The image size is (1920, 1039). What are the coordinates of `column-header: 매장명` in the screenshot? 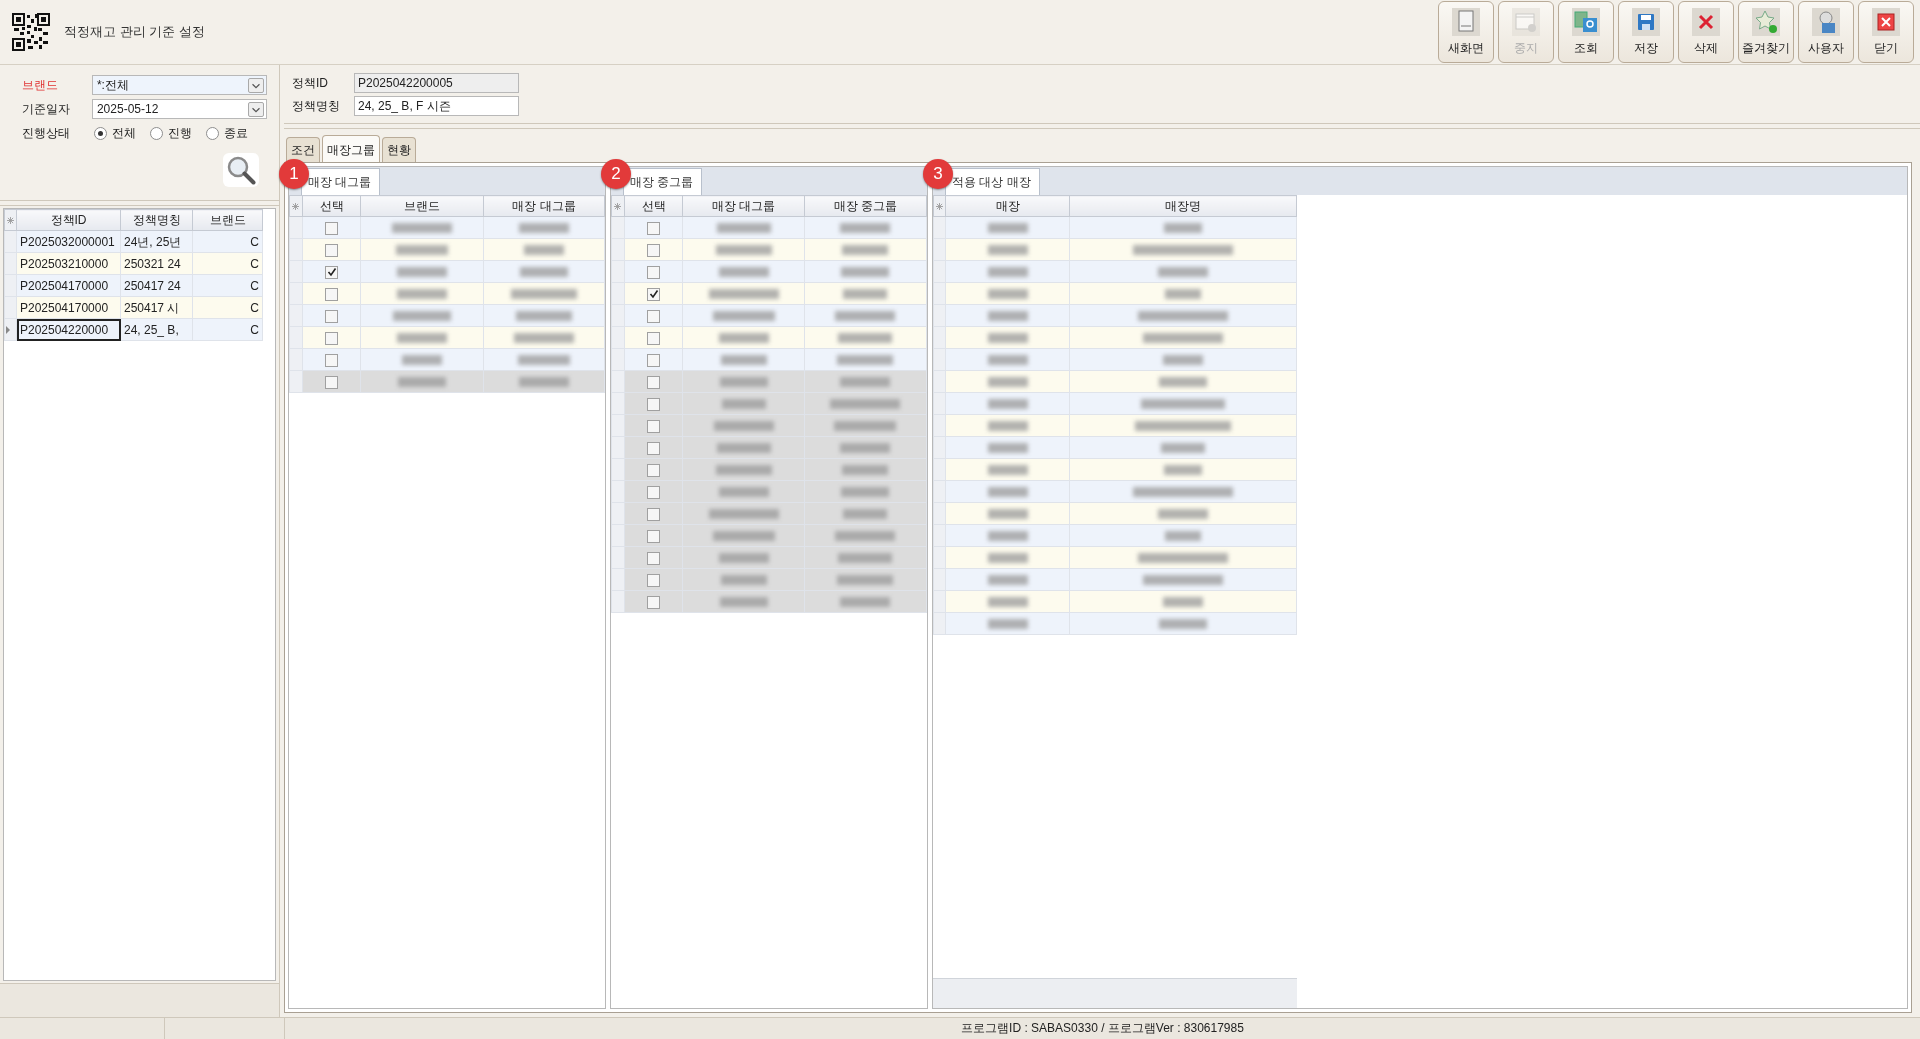 It's located at (1183, 206).